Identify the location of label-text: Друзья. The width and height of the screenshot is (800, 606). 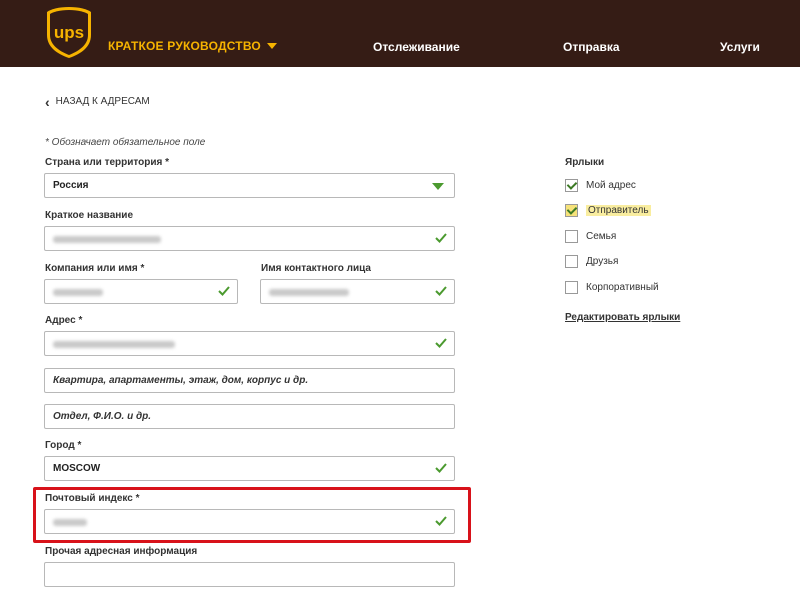
(602, 261).